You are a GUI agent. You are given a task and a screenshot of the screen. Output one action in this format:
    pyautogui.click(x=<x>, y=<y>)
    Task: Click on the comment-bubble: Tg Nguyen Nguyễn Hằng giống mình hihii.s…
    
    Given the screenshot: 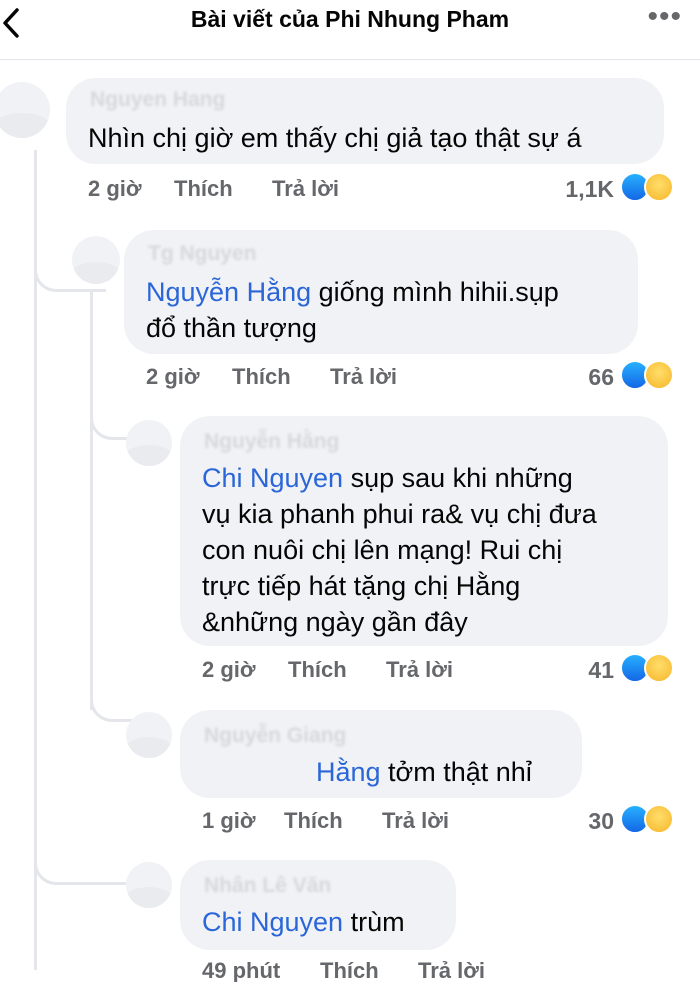 What is the action you would take?
    pyautogui.click(x=381, y=292)
    